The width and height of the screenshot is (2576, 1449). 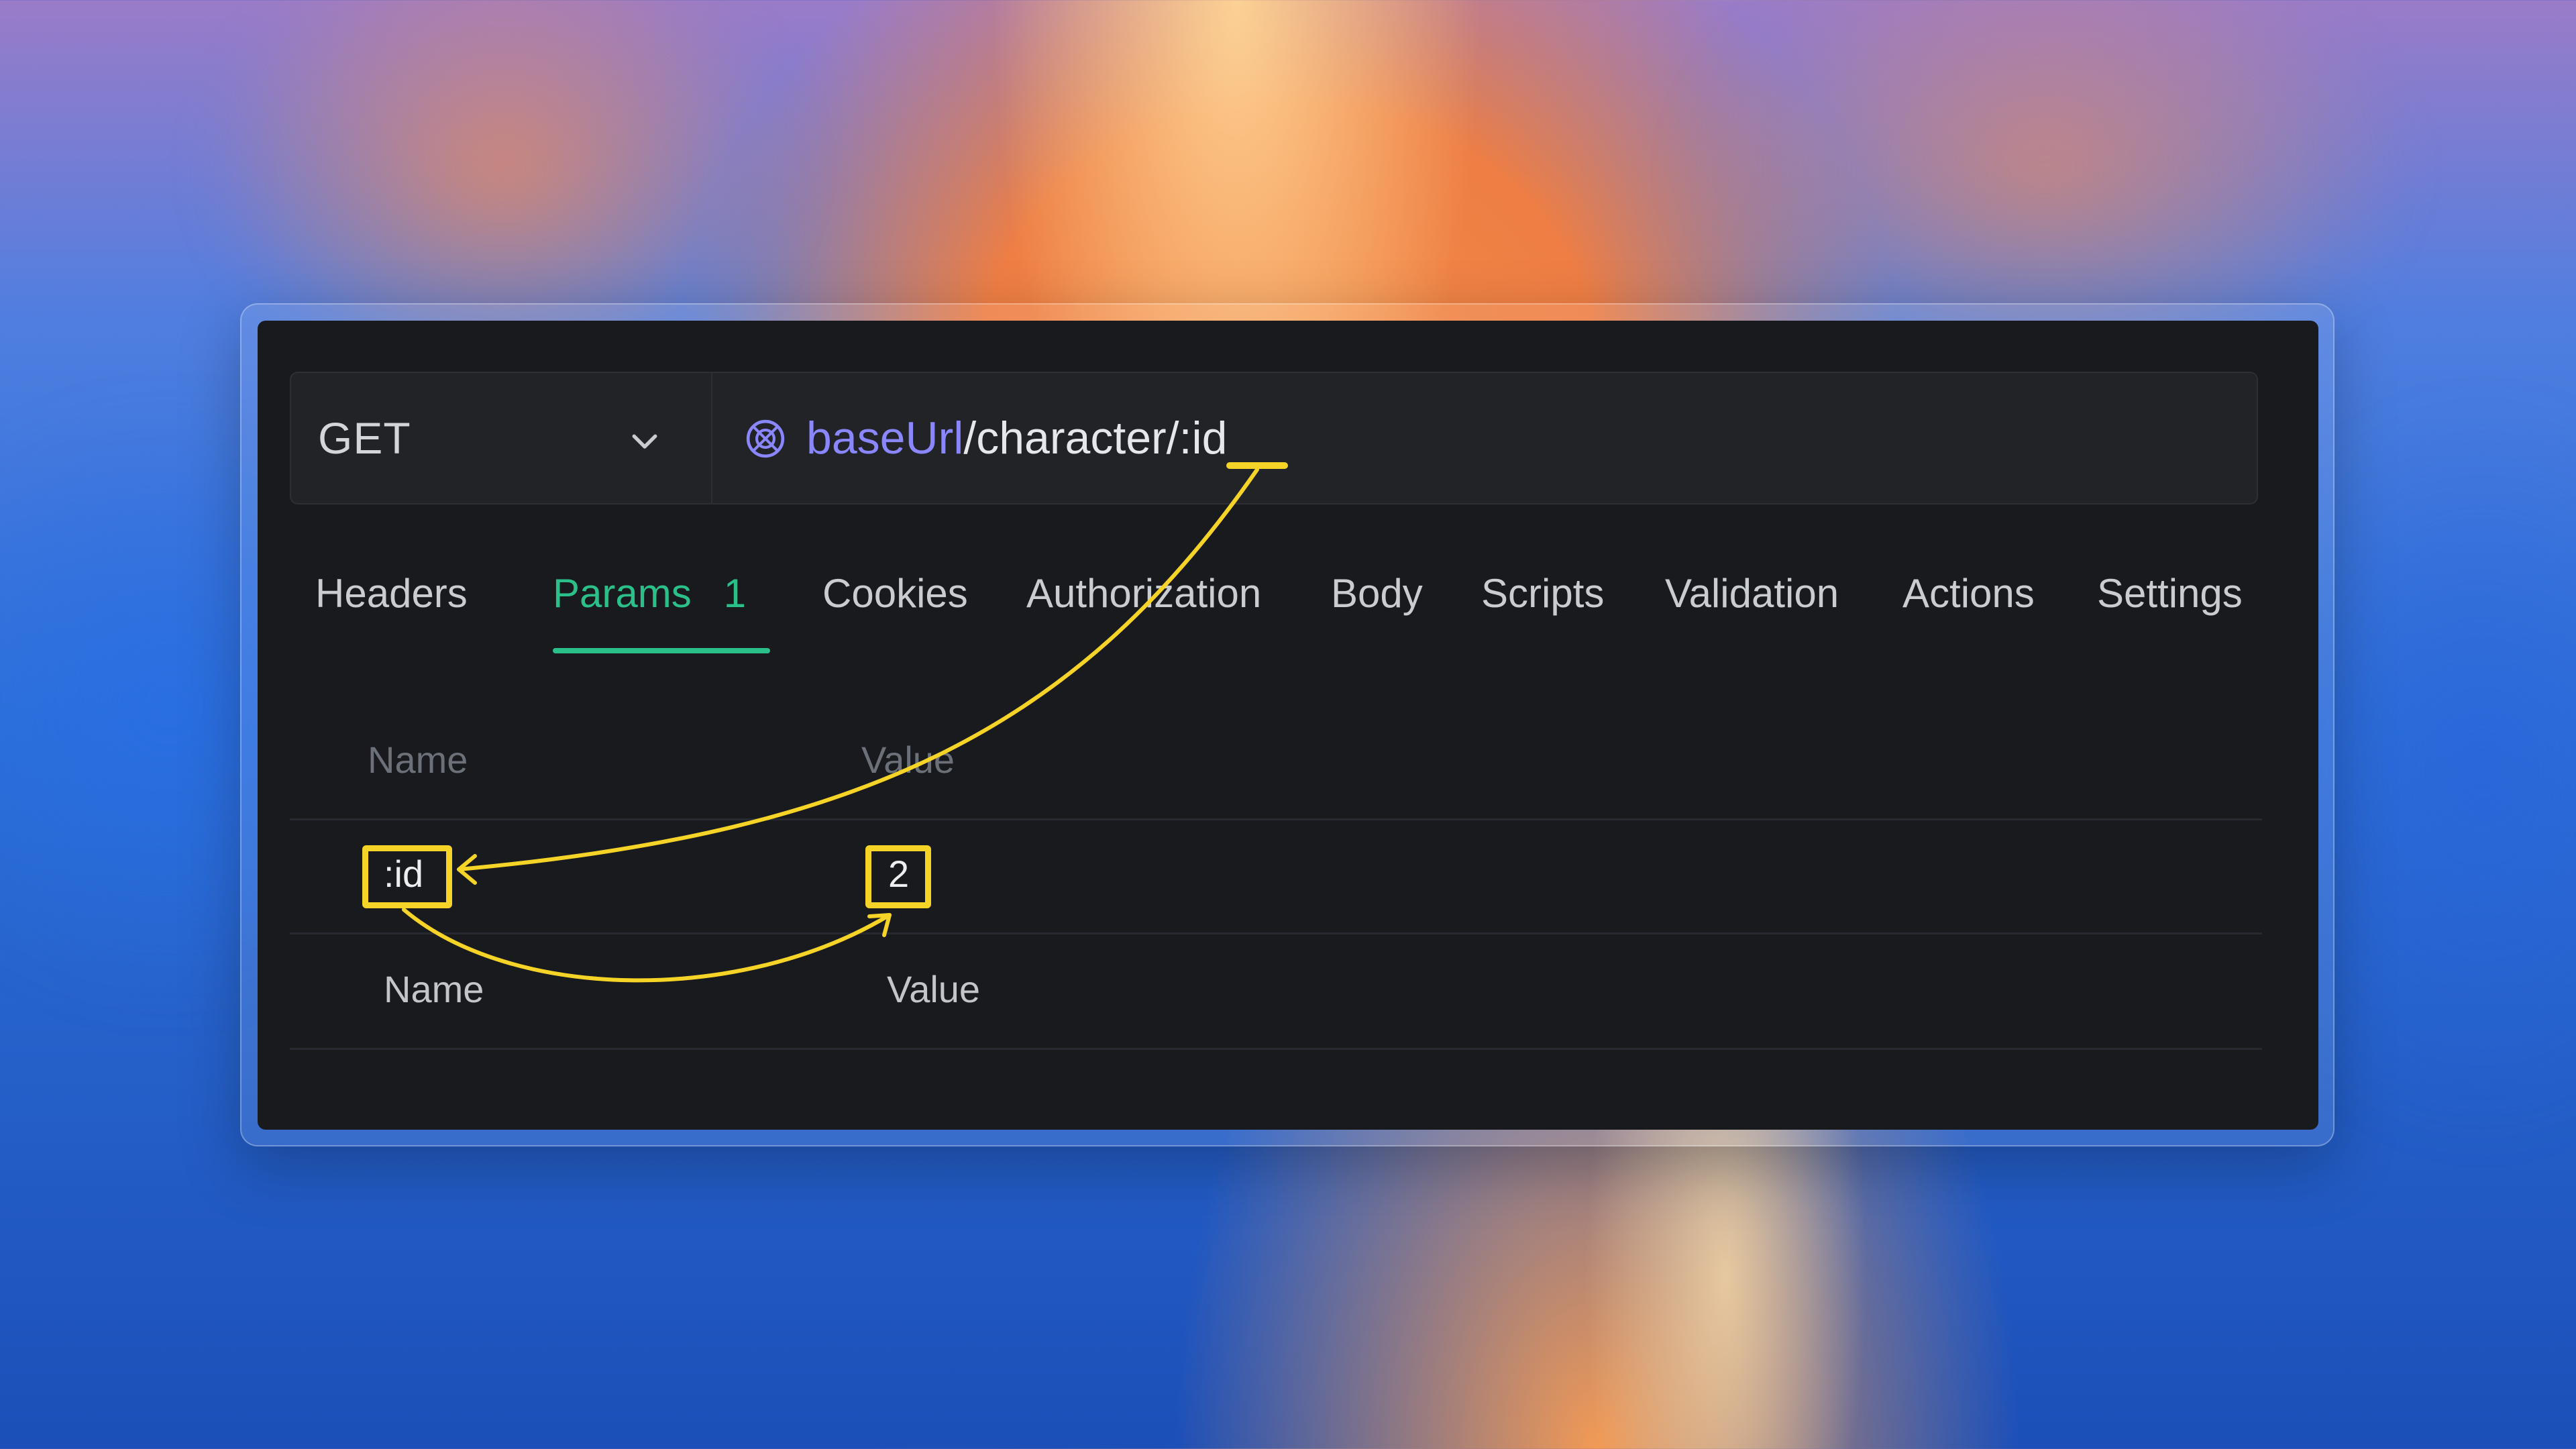 I want to click on tab-label: Scripts, so click(x=1543, y=593).